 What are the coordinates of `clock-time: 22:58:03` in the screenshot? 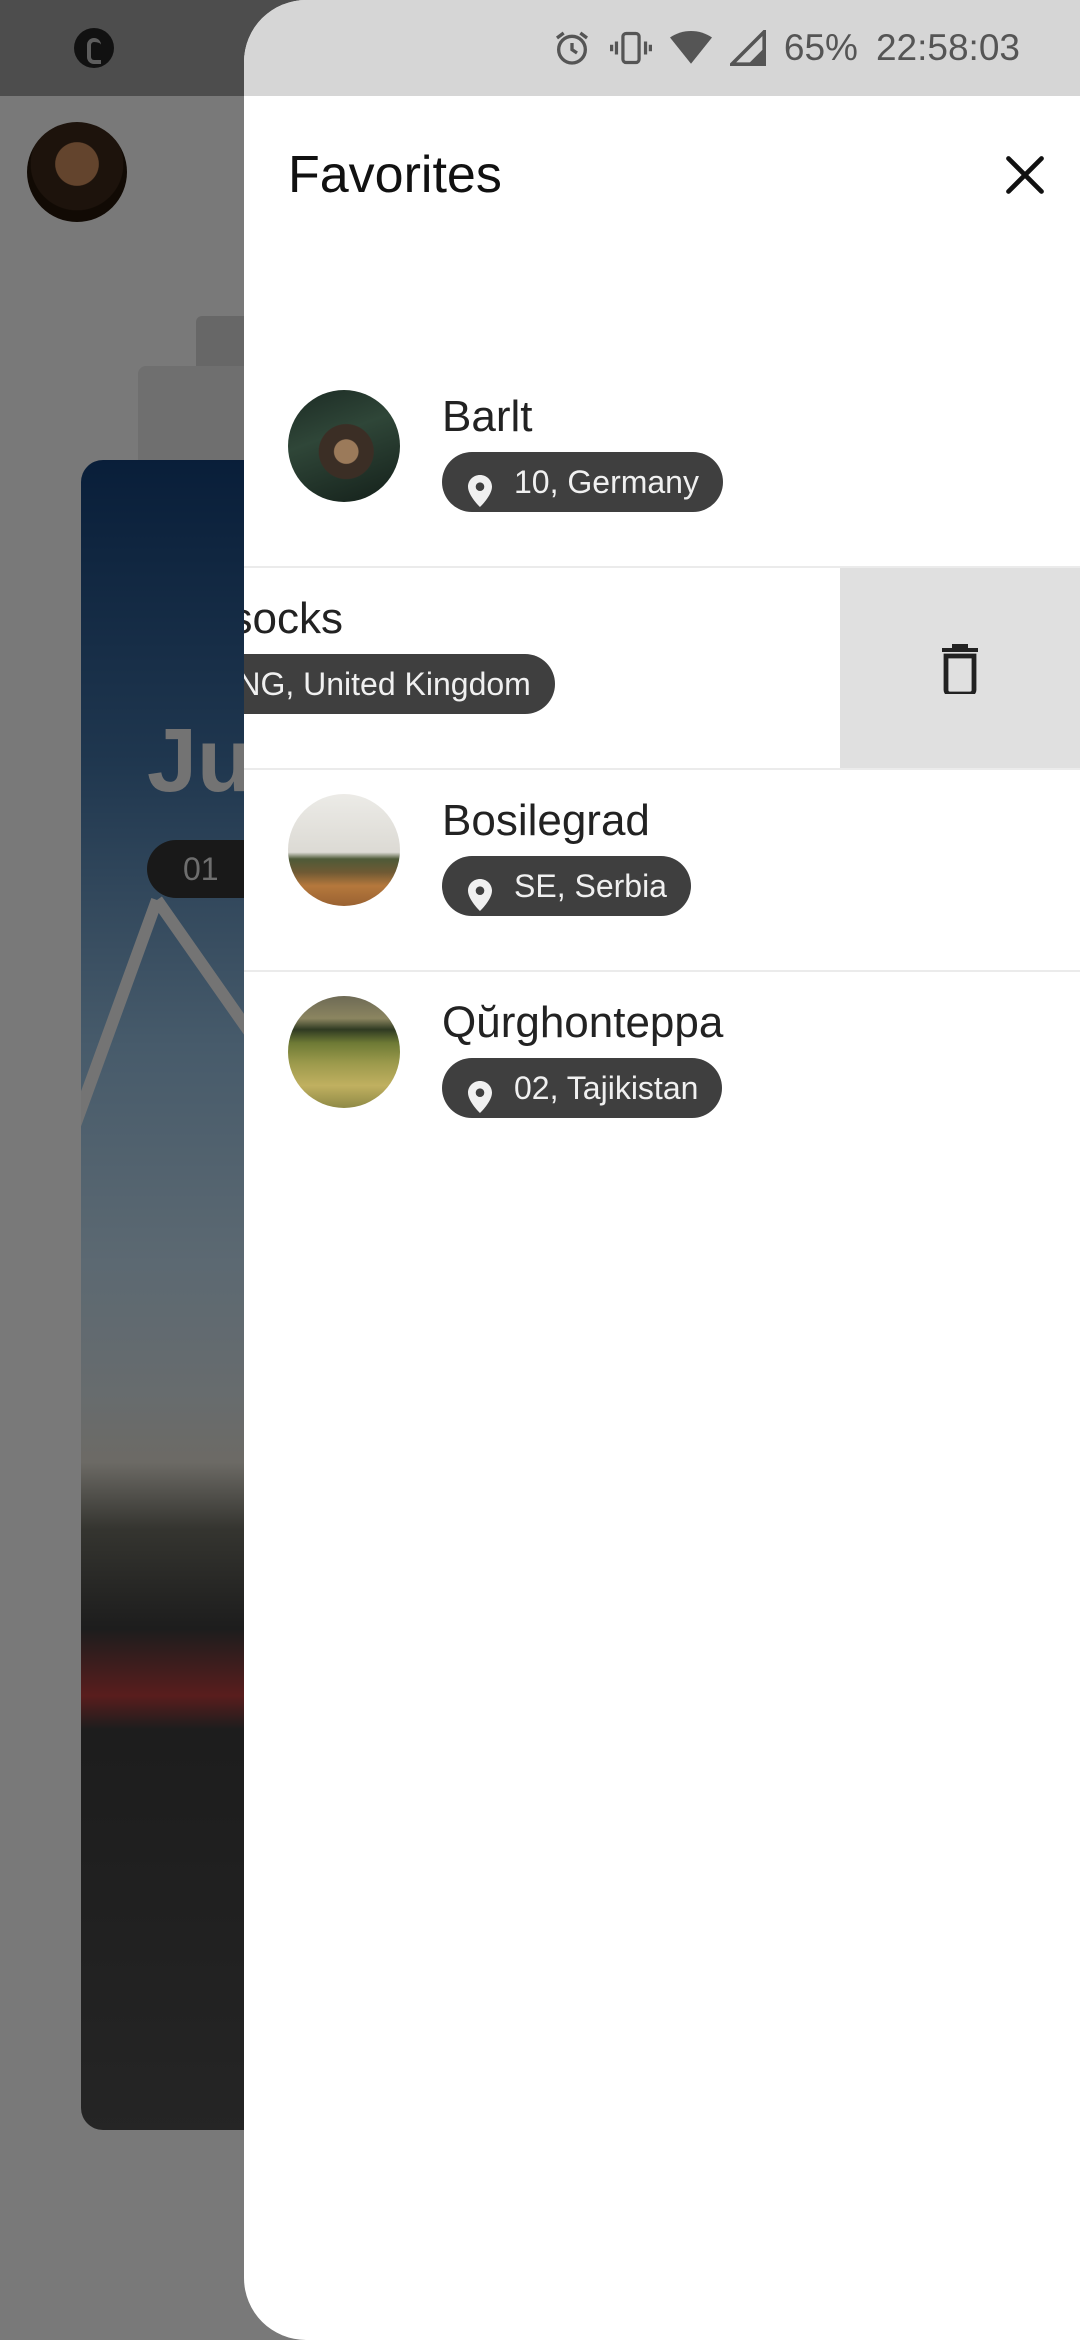 It's located at (947, 47).